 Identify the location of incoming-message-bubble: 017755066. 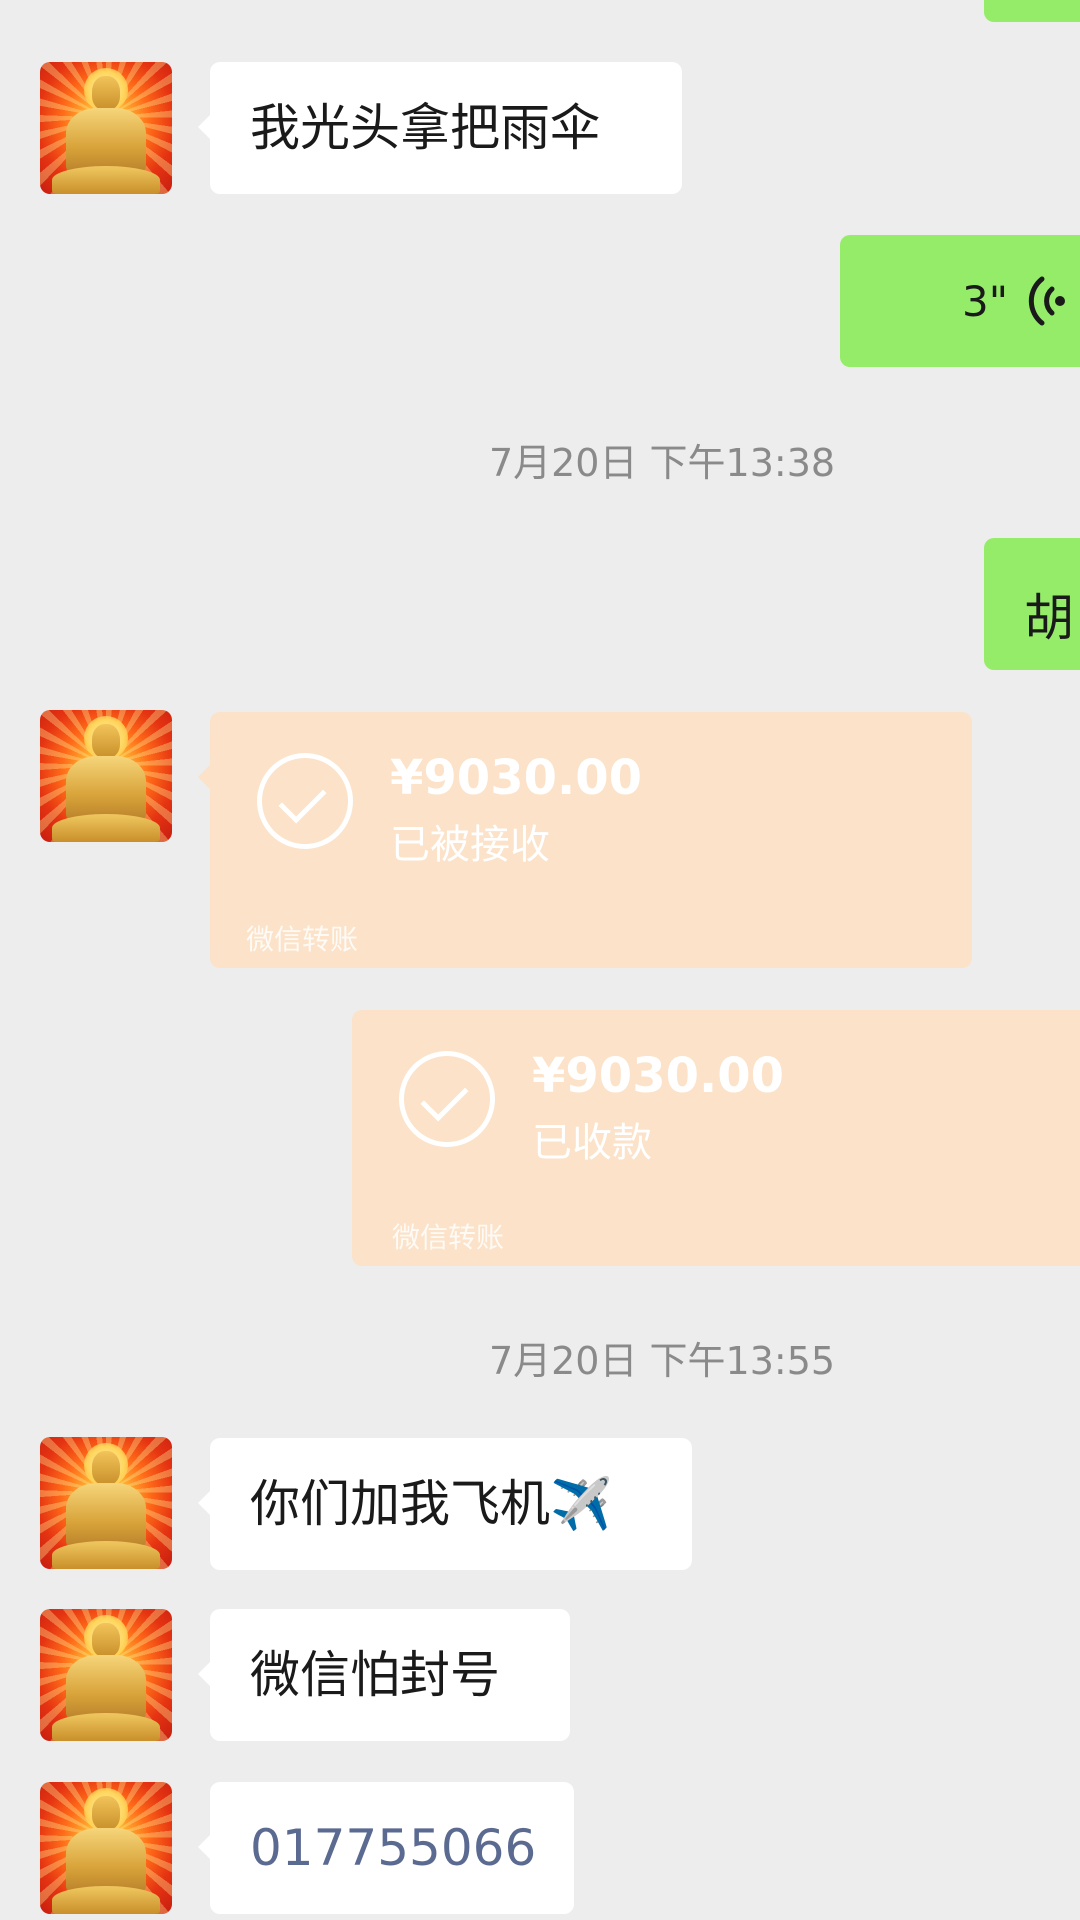
(386, 1848).